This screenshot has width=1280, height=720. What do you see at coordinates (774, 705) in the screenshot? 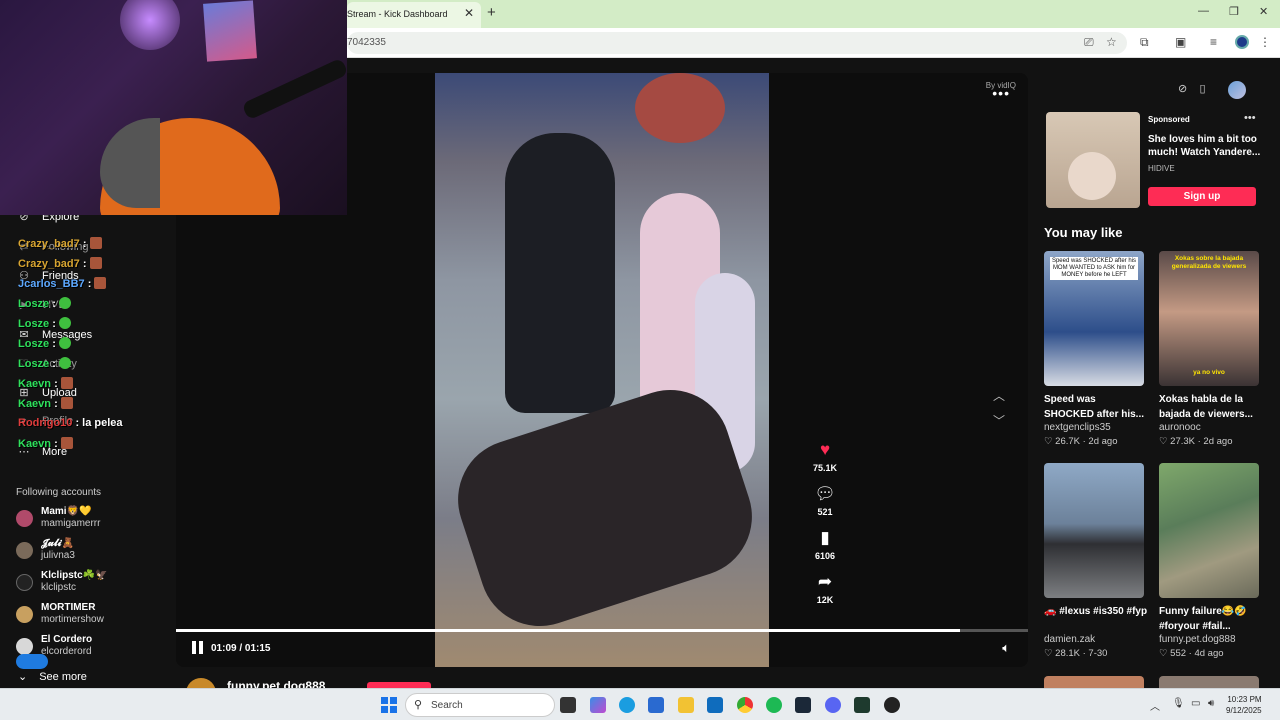
I see `spotify-icon` at bounding box center [774, 705].